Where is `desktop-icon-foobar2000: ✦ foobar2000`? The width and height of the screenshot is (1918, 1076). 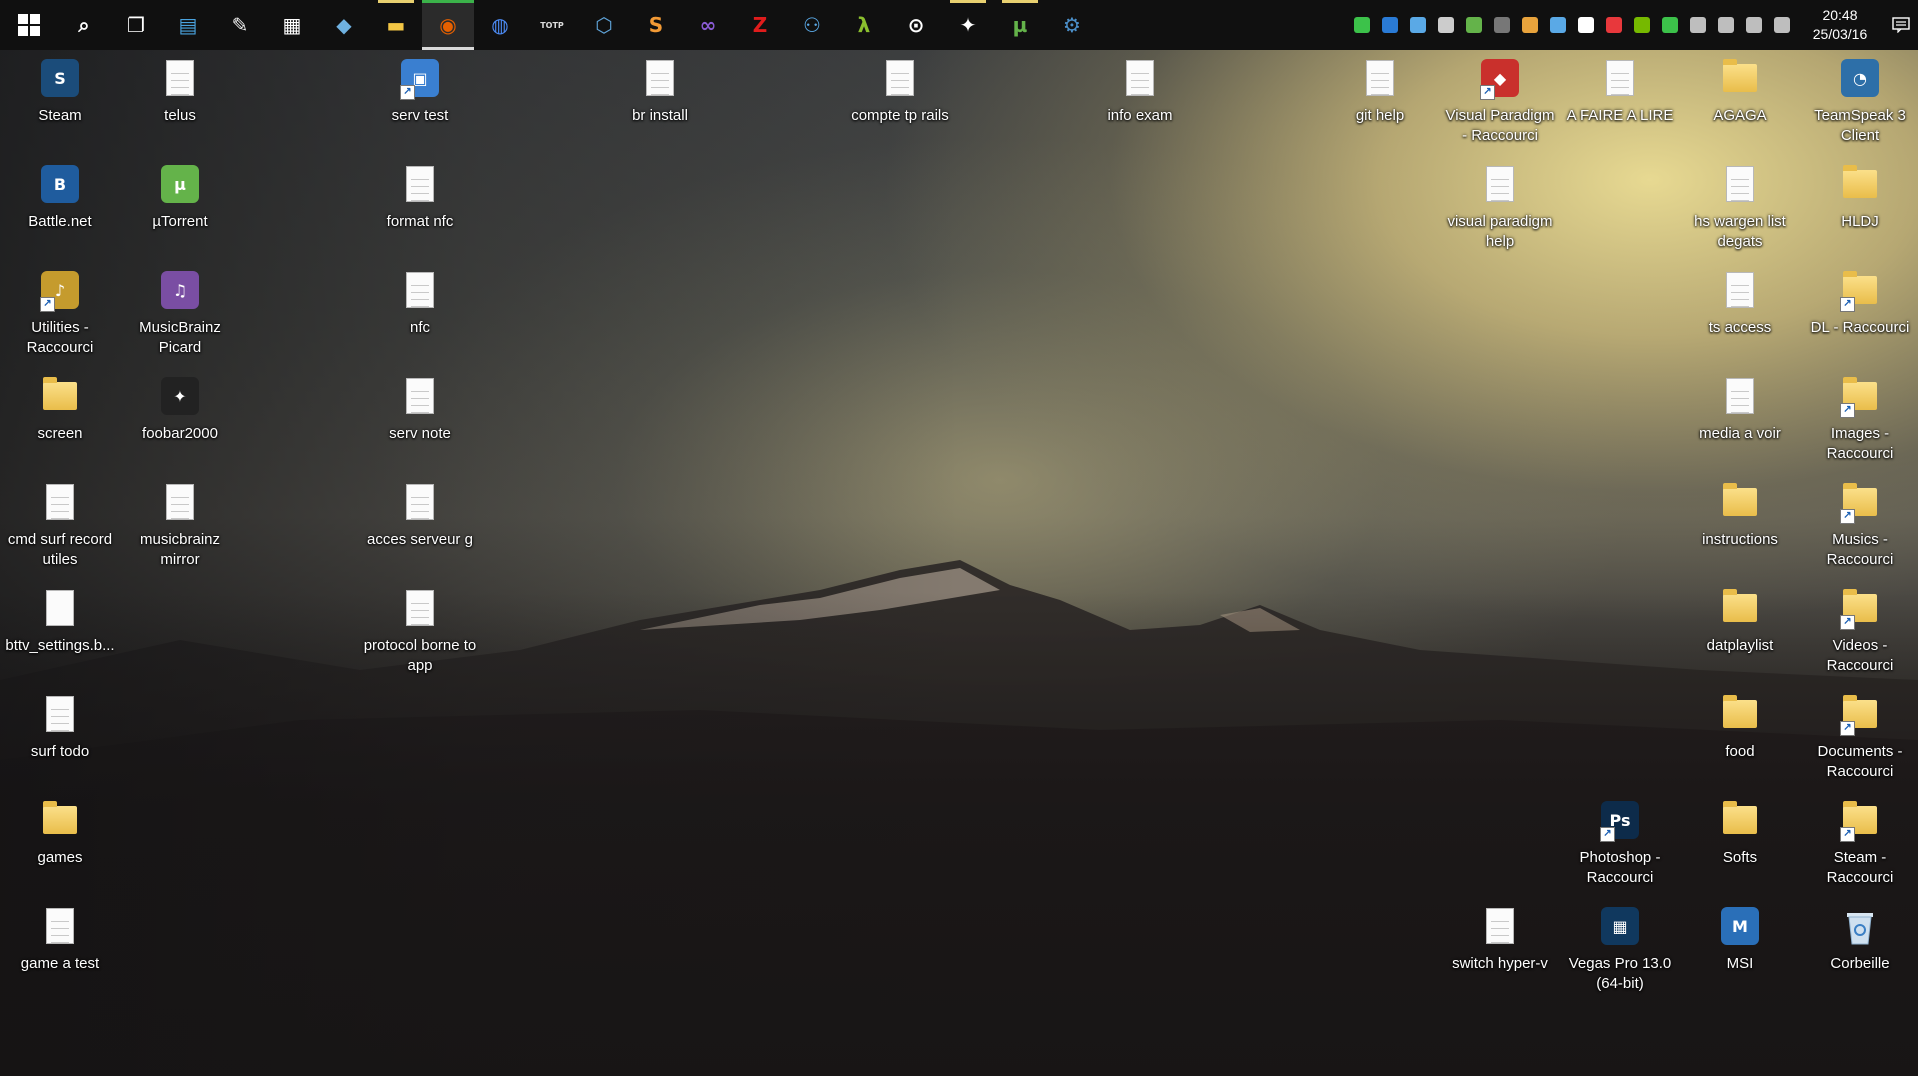
desktop-icon-foobar2000: ✦ foobar2000 is located at coordinates (180, 409).